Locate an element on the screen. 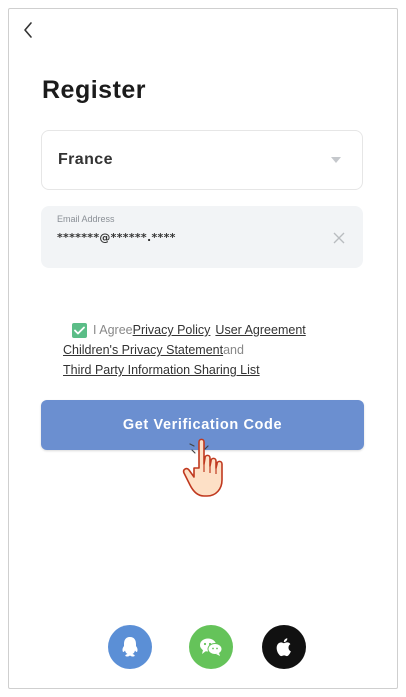 The width and height of the screenshot is (406, 697). apple-login-button is located at coordinates (284, 647).